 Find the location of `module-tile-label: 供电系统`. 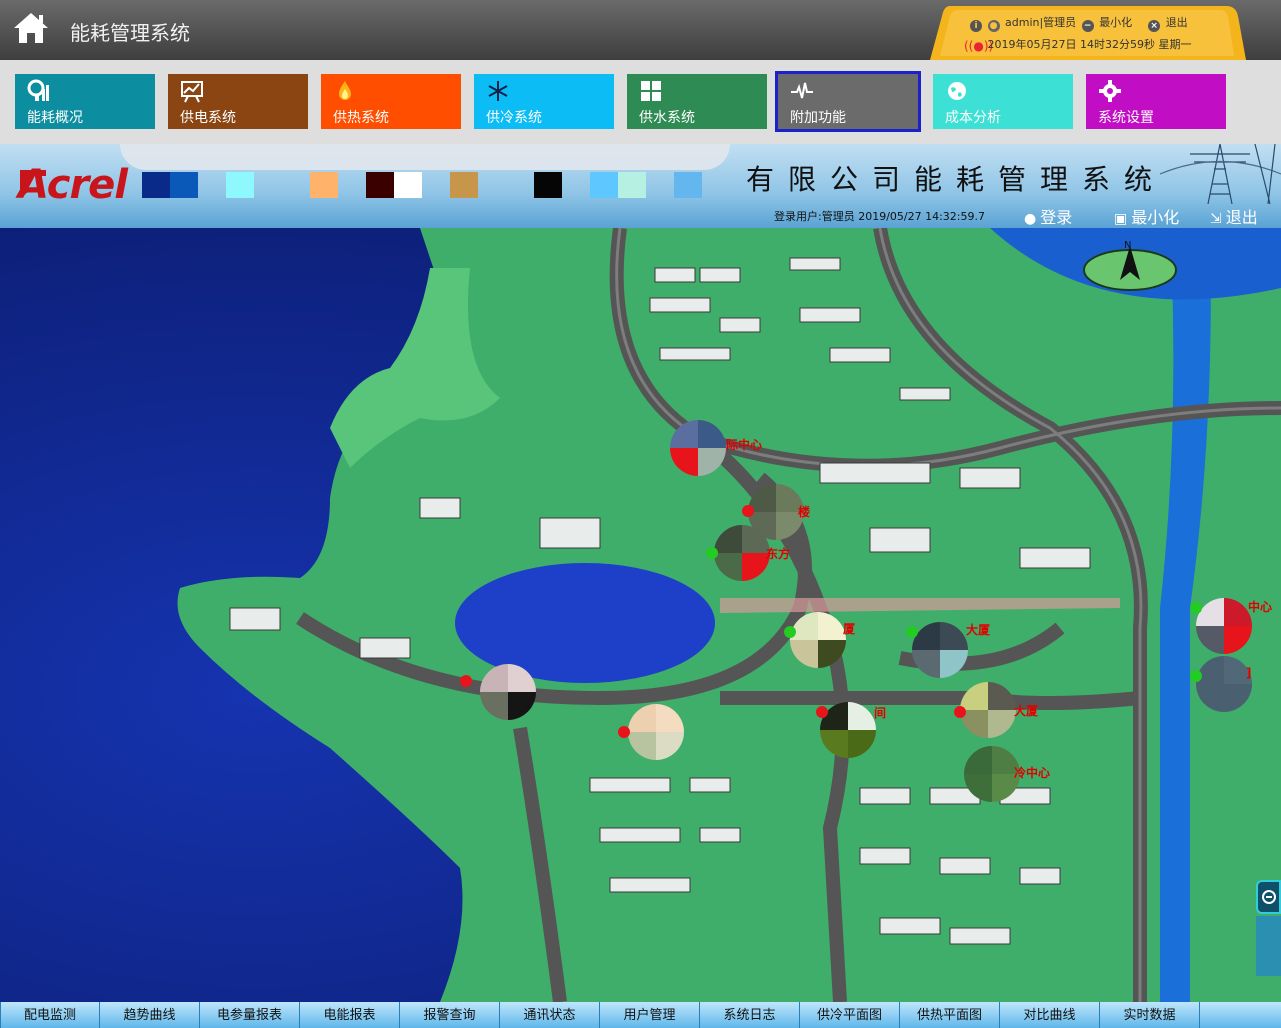

module-tile-label: 供电系统 is located at coordinates (208, 118).